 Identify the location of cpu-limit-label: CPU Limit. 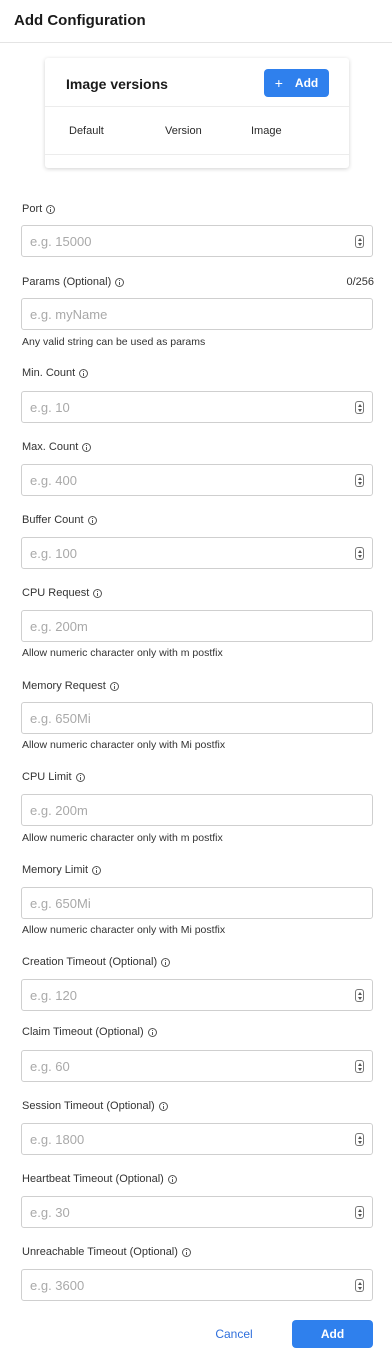
(53, 777).